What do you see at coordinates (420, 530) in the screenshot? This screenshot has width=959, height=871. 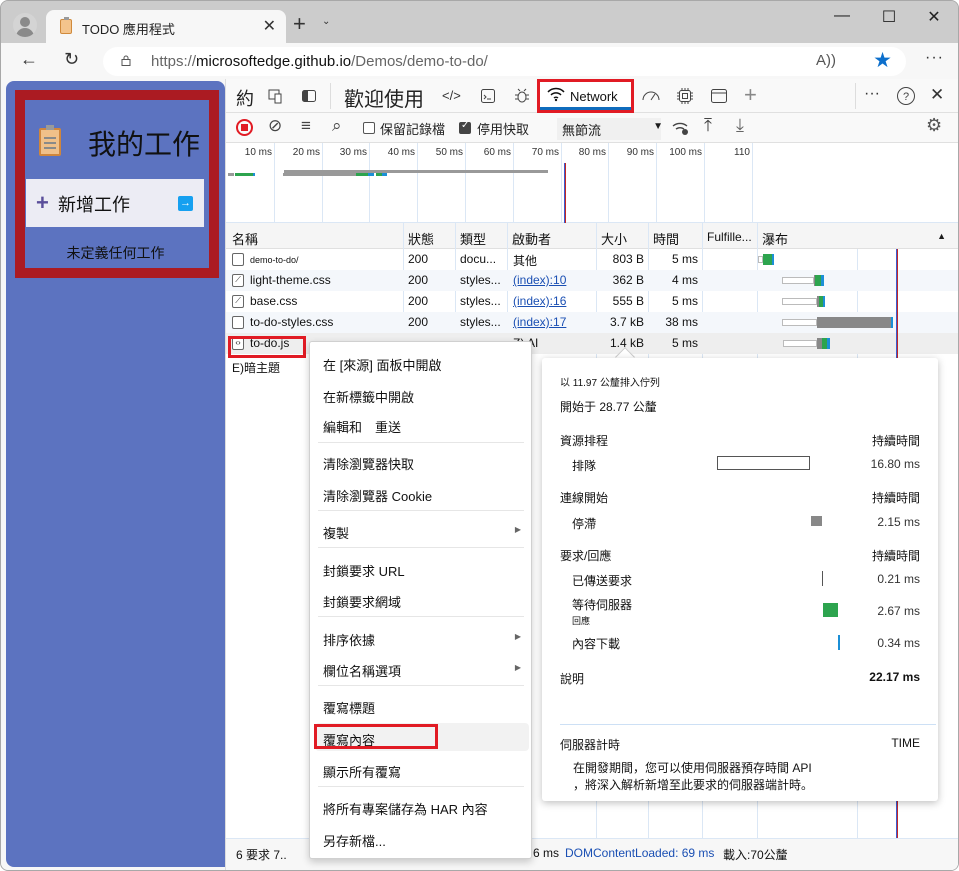 I see `context-menu-item: 複製 ▶` at bounding box center [420, 530].